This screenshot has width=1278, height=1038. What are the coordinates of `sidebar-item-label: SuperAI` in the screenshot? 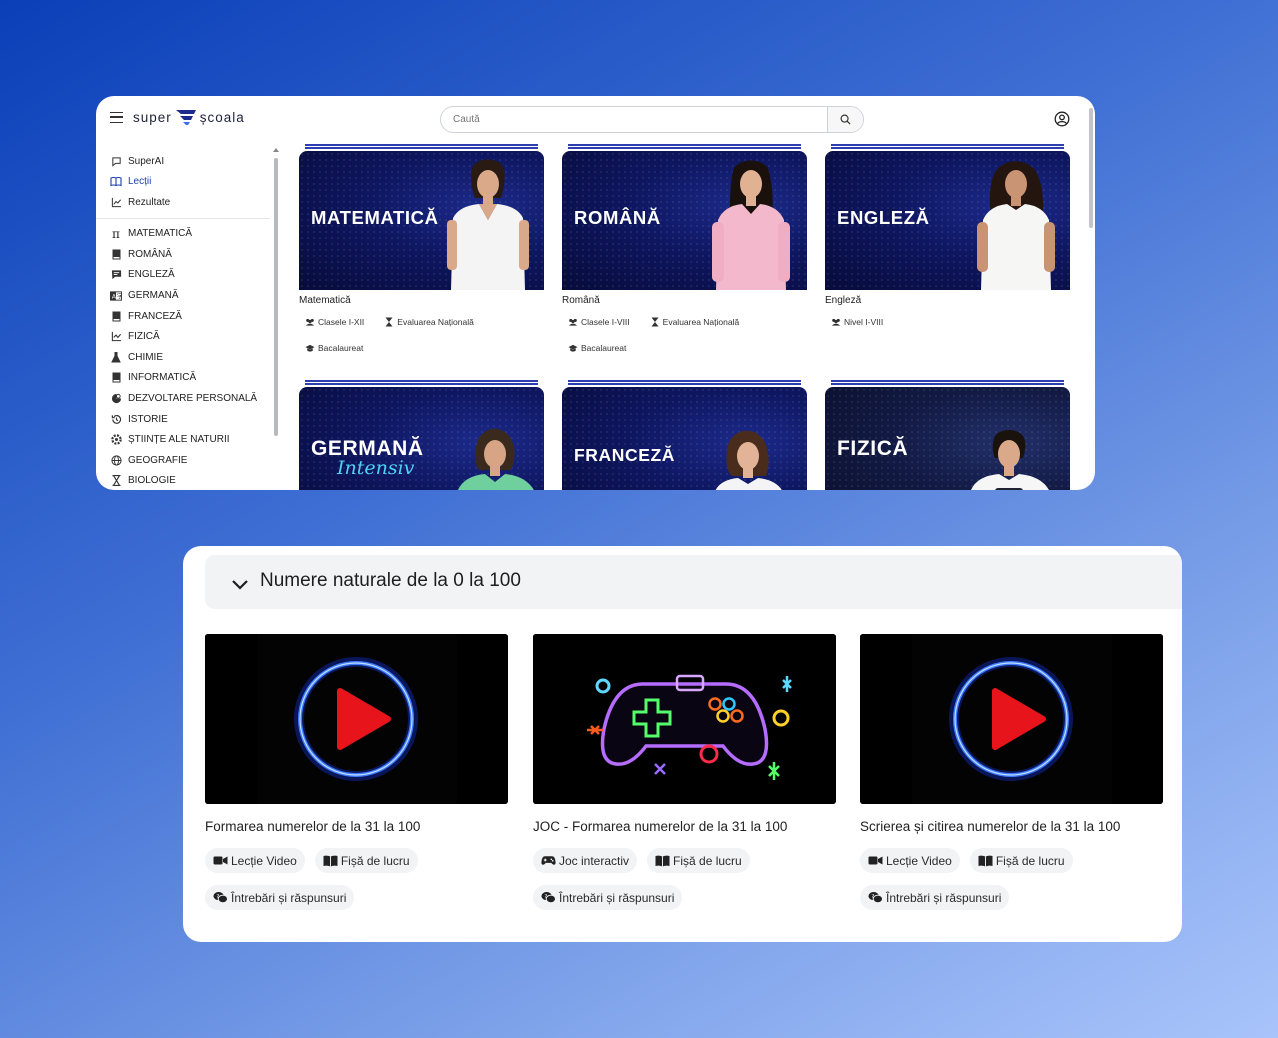 It's located at (146, 161).